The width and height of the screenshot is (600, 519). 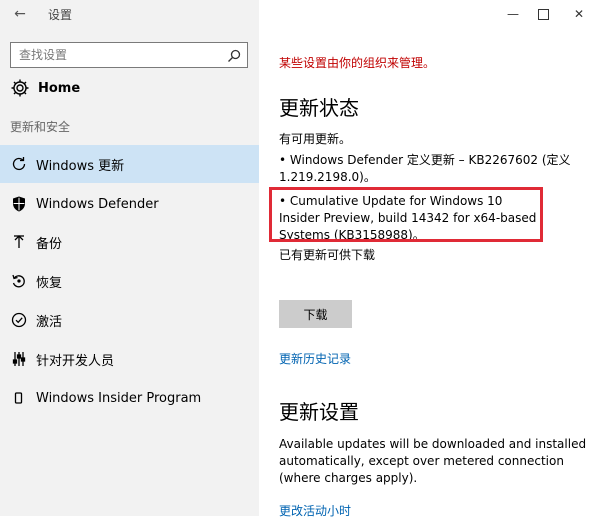 I want to click on sidebar-item-backup: 备份, so click(x=129, y=242).